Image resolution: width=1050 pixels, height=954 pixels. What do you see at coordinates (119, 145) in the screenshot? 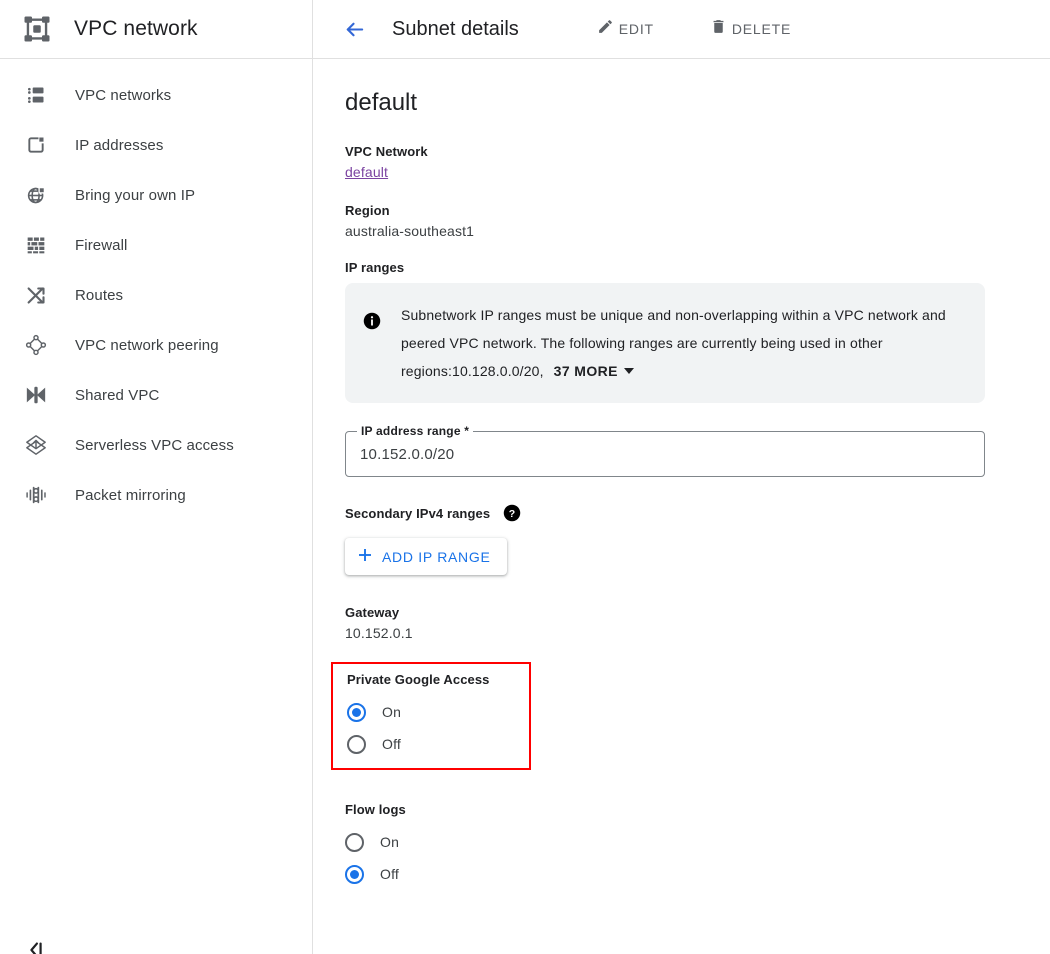
I see `sidebar-item-label: IP addresses` at bounding box center [119, 145].